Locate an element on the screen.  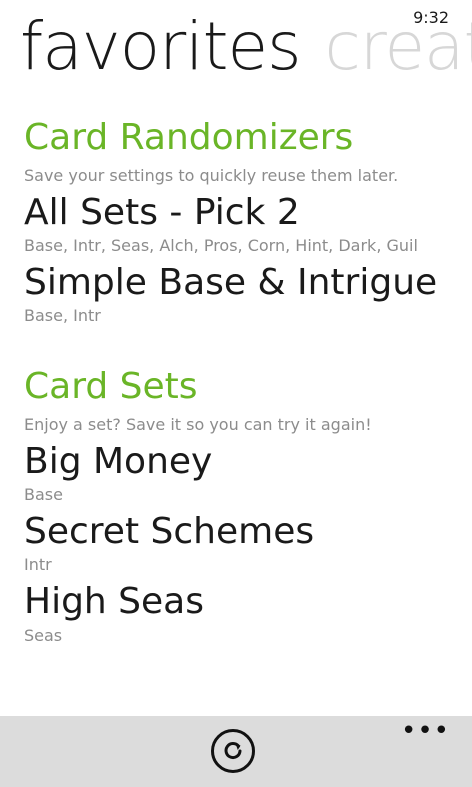
list-item: Secret Schemes Intr is located at coordinates (248, 542).